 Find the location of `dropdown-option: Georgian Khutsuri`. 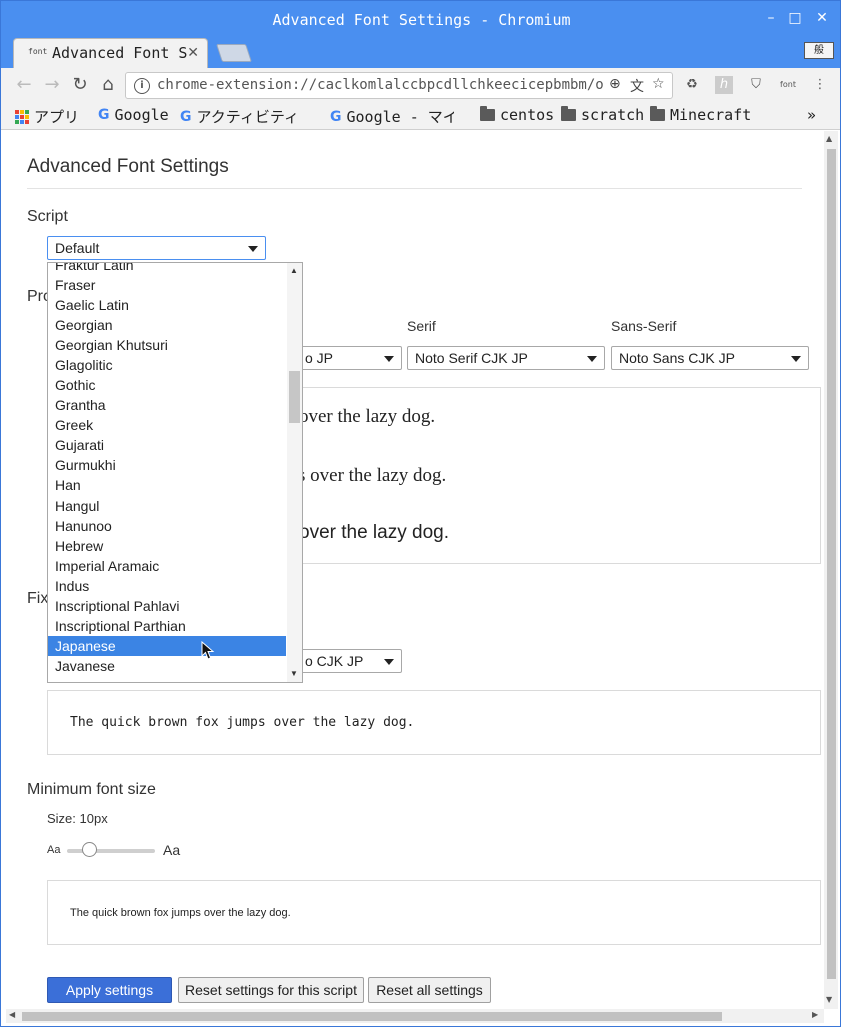

dropdown-option: Georgian Khutsuri is located at coordinates (167, 345).